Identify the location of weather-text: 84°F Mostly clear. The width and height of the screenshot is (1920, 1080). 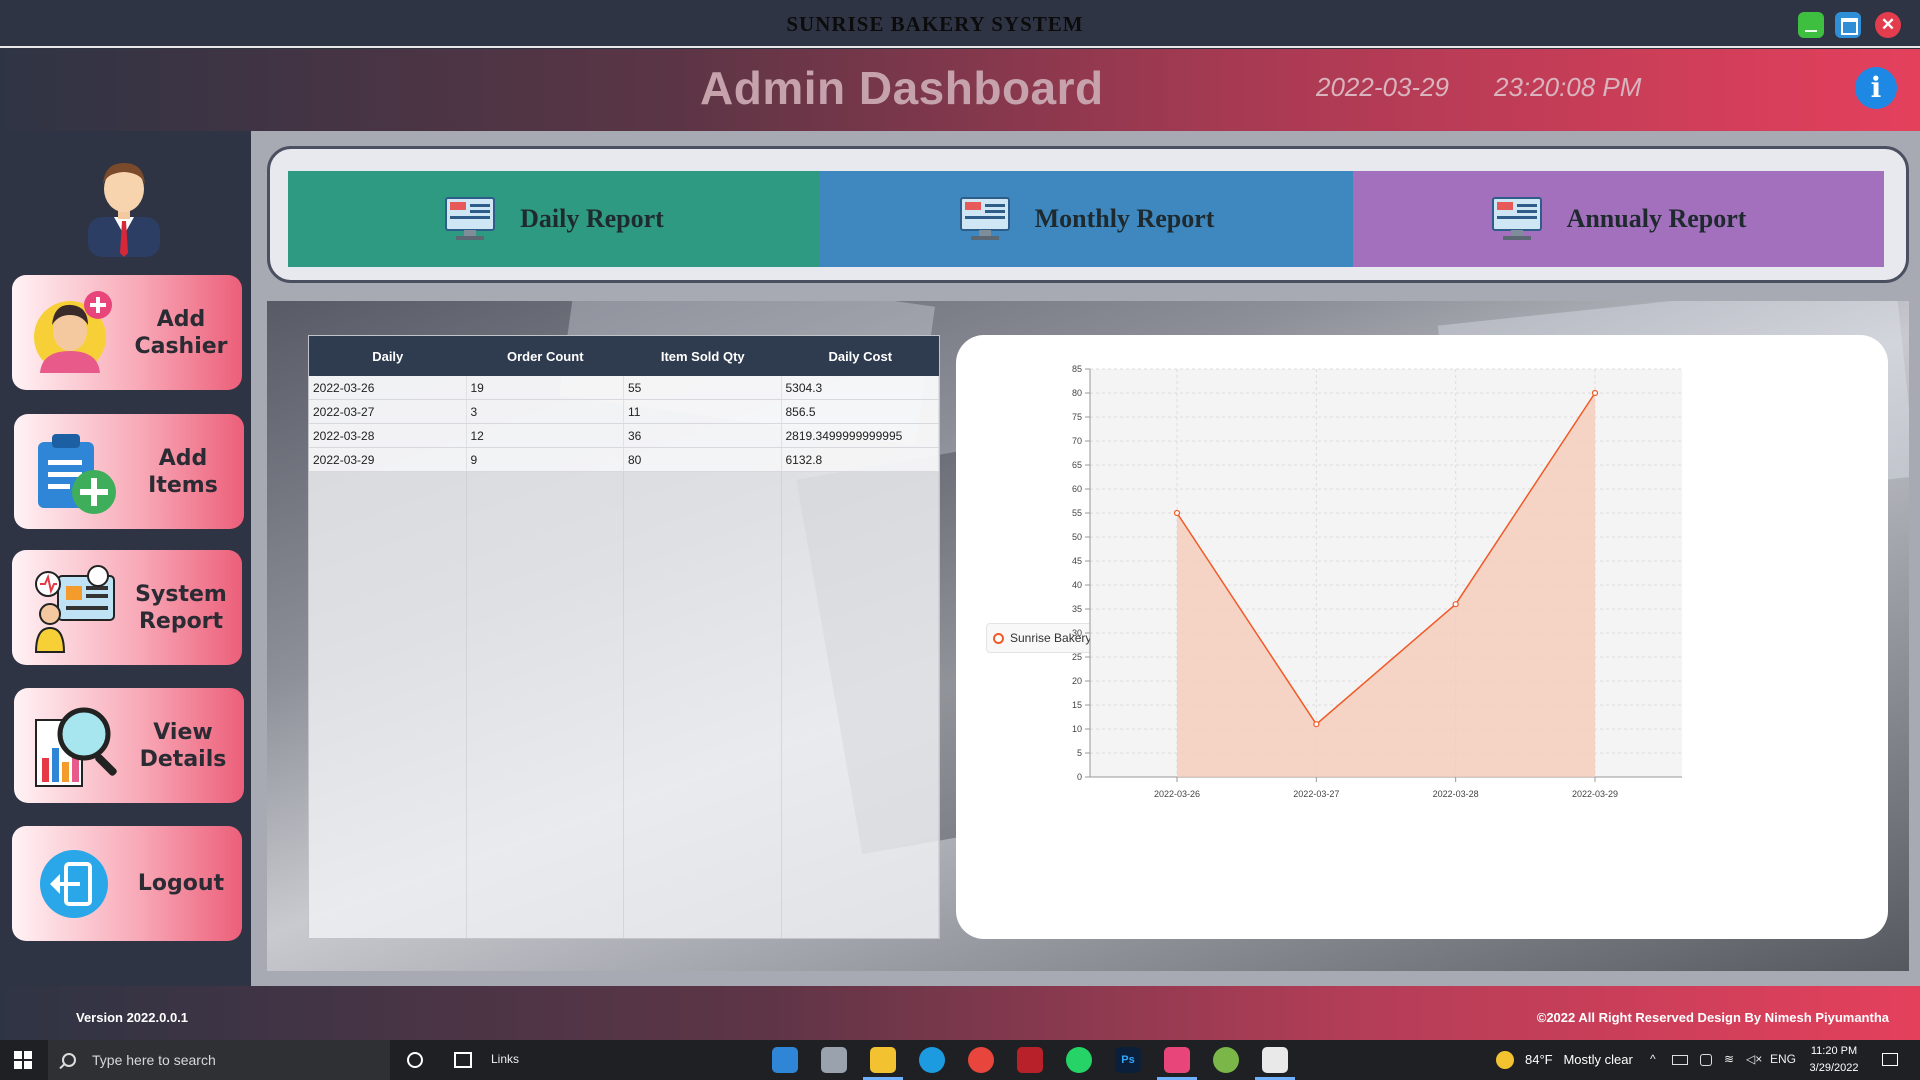
(1579, 1059).